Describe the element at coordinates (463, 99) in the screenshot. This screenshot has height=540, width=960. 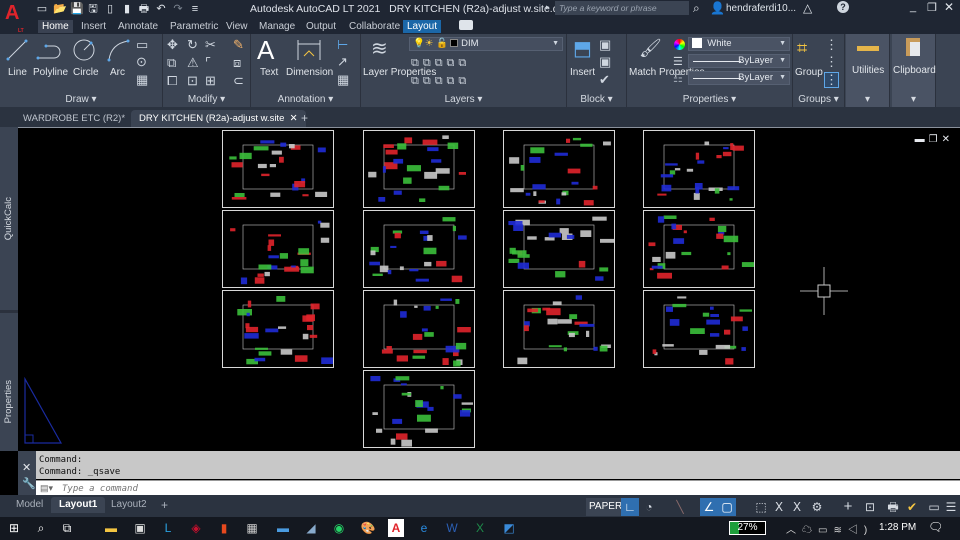
I see `layers-panel-title: Layers ▾` at that location.